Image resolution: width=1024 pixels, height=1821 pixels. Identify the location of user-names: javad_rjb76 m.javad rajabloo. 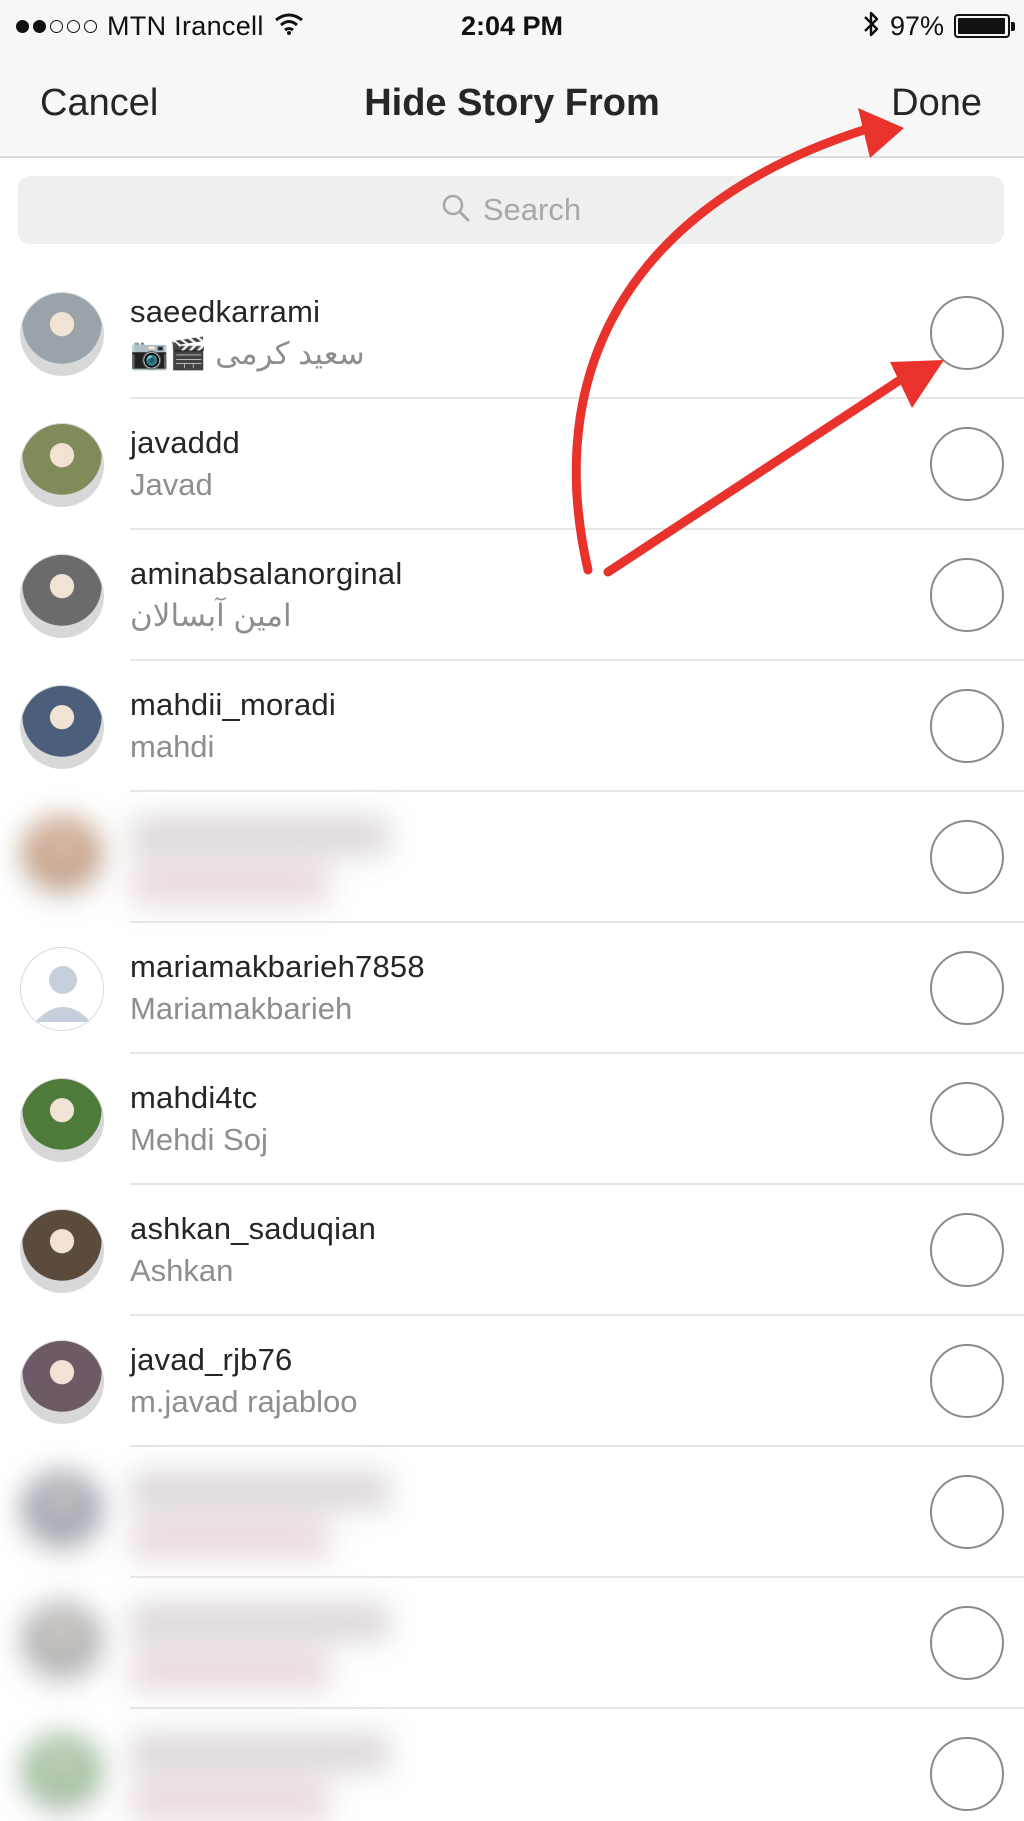
(243, 1382).